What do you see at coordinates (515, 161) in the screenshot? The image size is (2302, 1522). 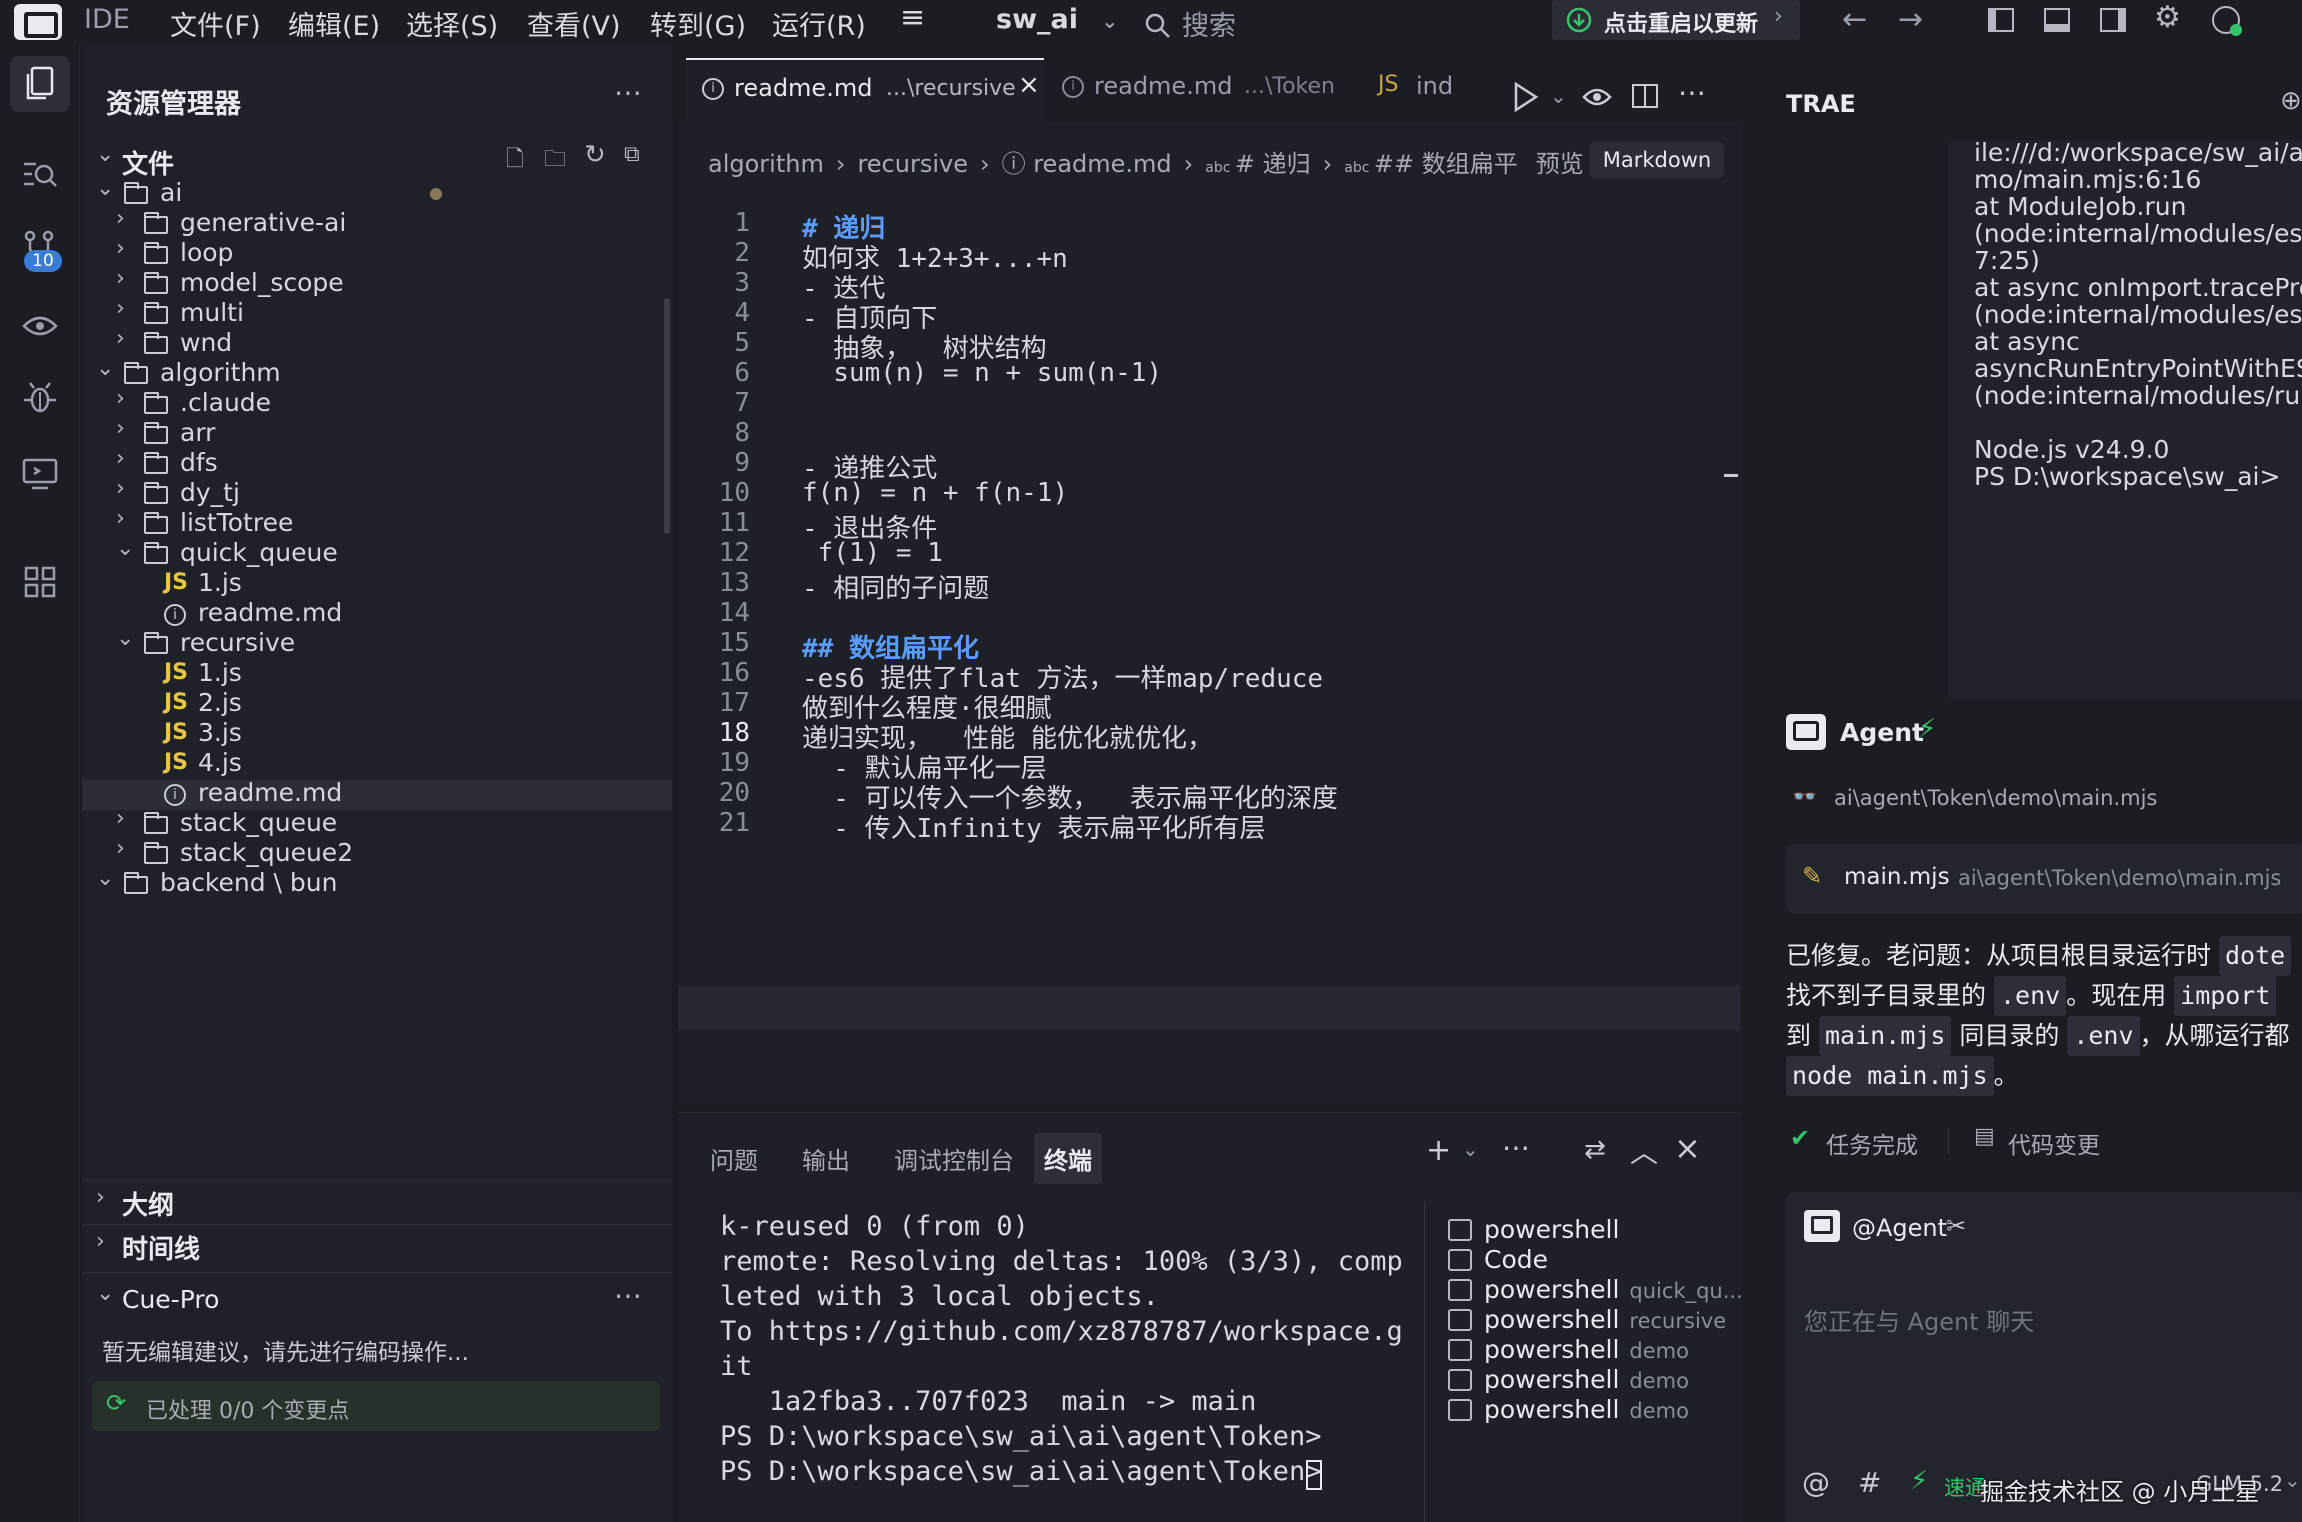 I see `new-file-icon: 🗋` at bounding box center [515, 161].